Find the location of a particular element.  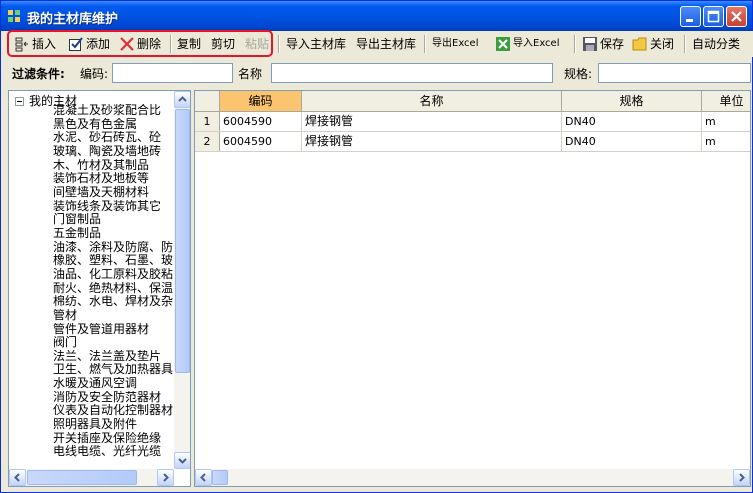

close-icon is located at coordinates (736, 16).